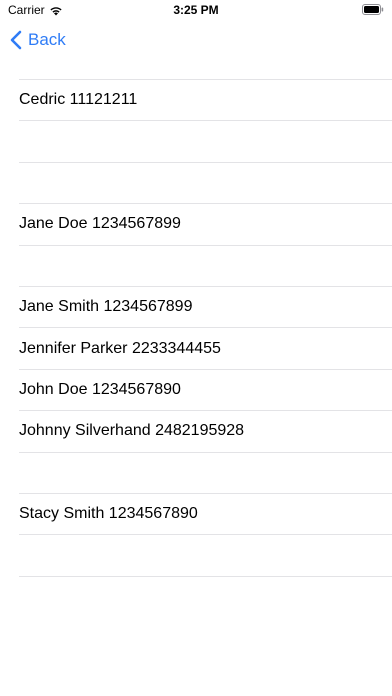 This screenshot has width=392, height=696. I want to click on contact-row: Jane Smith 1234567899, so click(205, 308).